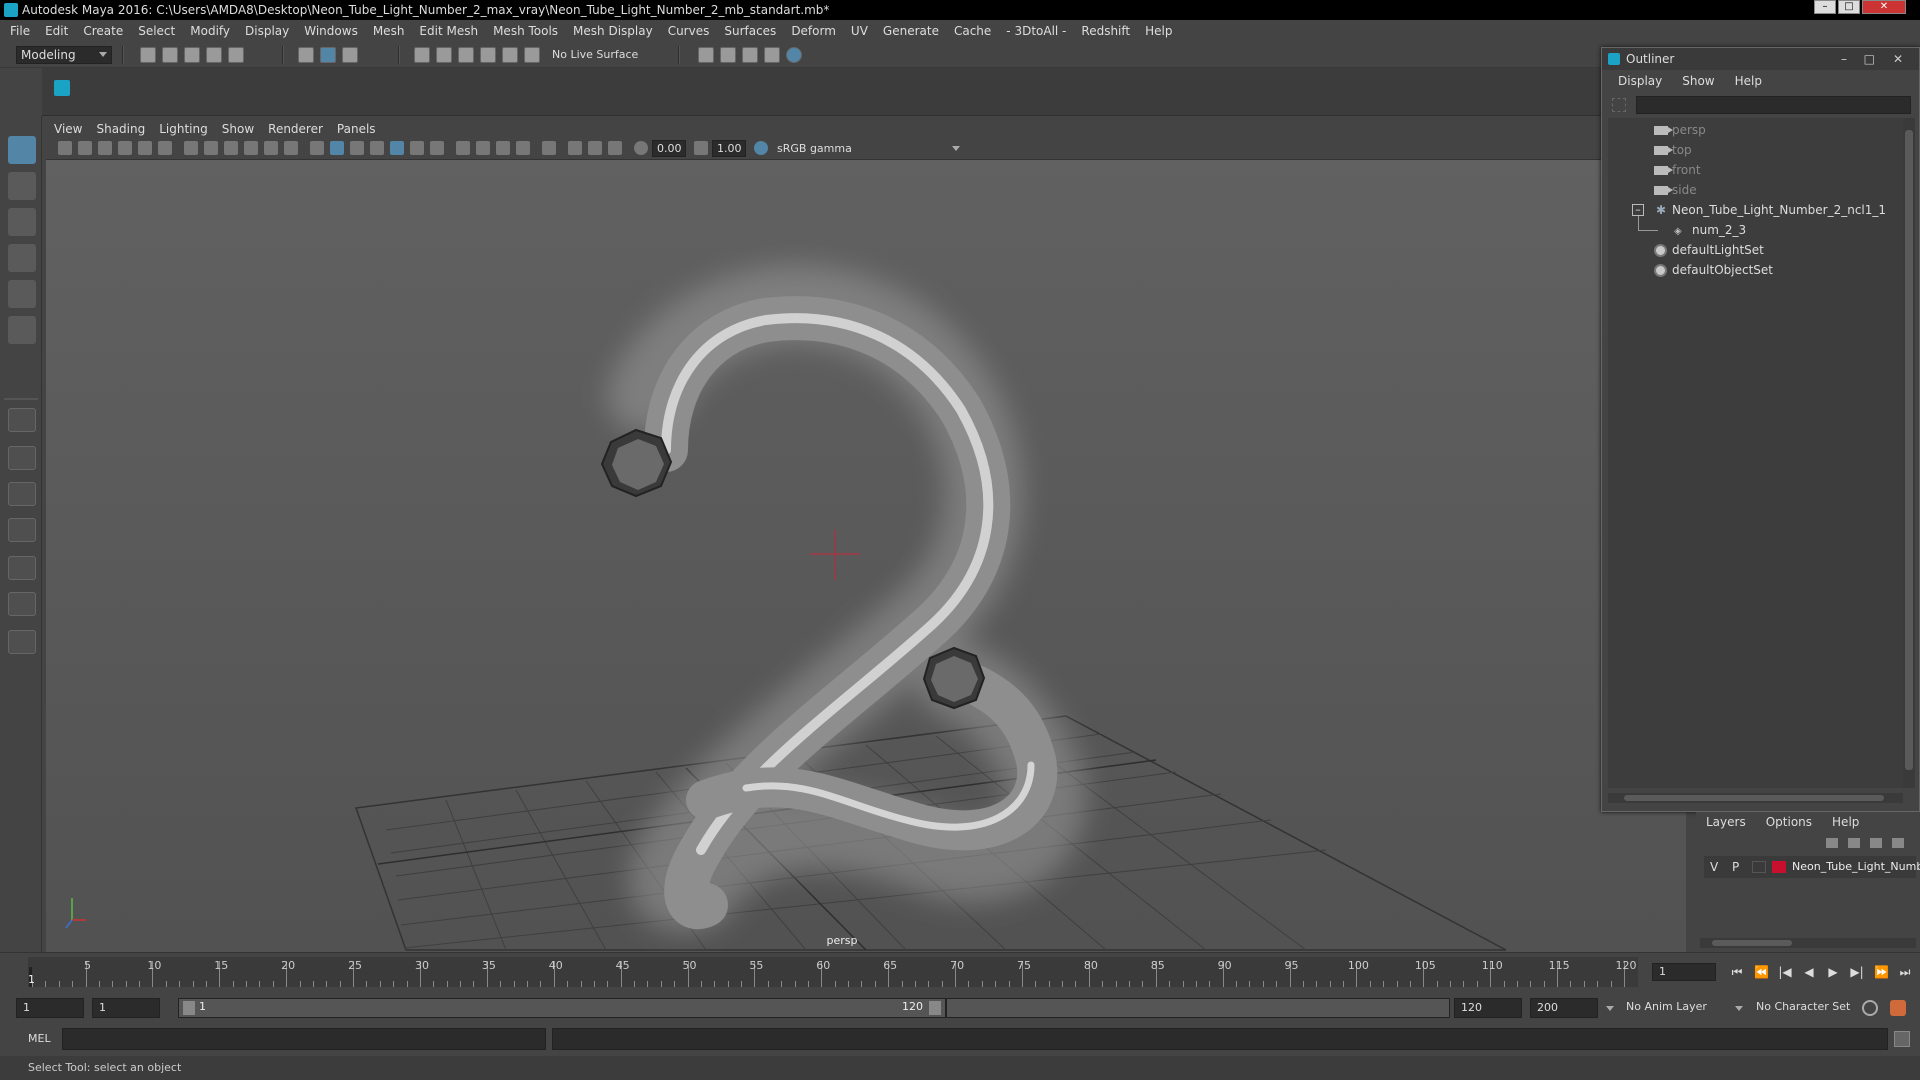 The width and height of the screenshot is (1920, 1080). What do you see at coordinates (211, 148) in the screenshot?
I see `film-gate-icon` at bounding box center [211, 148].